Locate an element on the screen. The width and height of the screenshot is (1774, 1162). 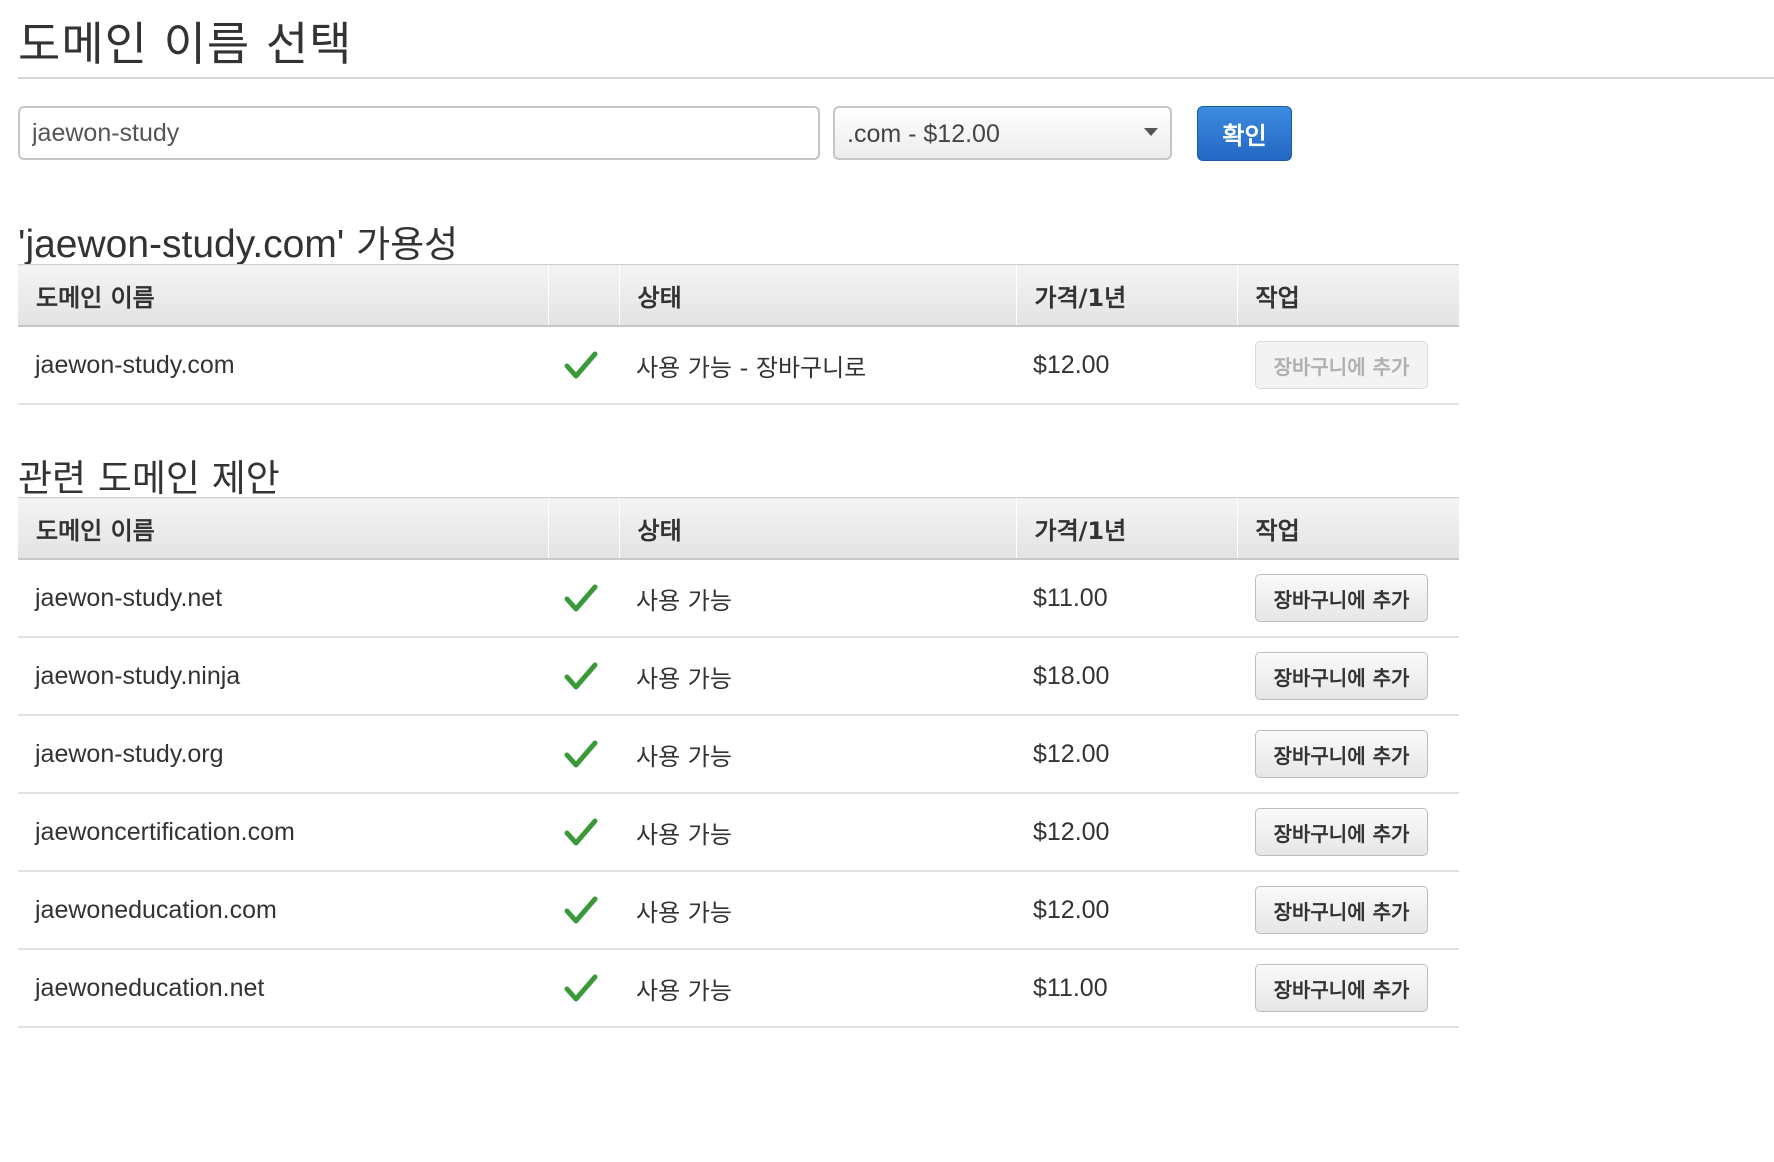
availability-heading: 'jaewon-study.com' 가용성 is located at coordinates (238, 241).